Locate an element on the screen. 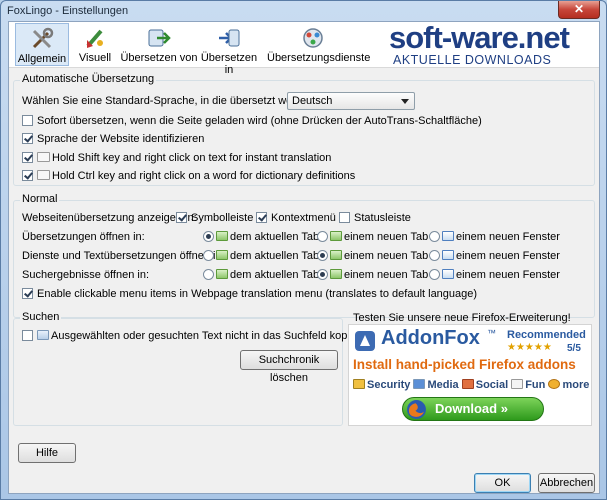  more-icon is located at coordinates (554, 384).